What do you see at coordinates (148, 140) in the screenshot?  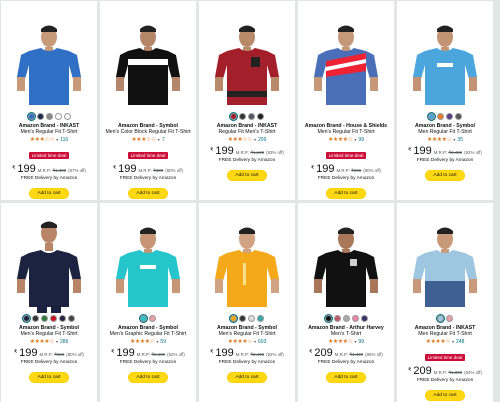 I see `product-rating: ★★★☆☆ ▾ 7` at bounding box center [148, 140].